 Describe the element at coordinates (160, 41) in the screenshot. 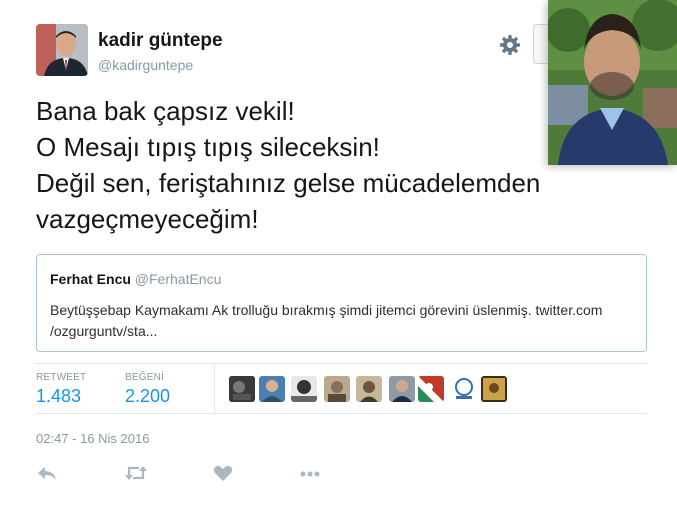

I see `author-name: kadir güntepe` at that location.